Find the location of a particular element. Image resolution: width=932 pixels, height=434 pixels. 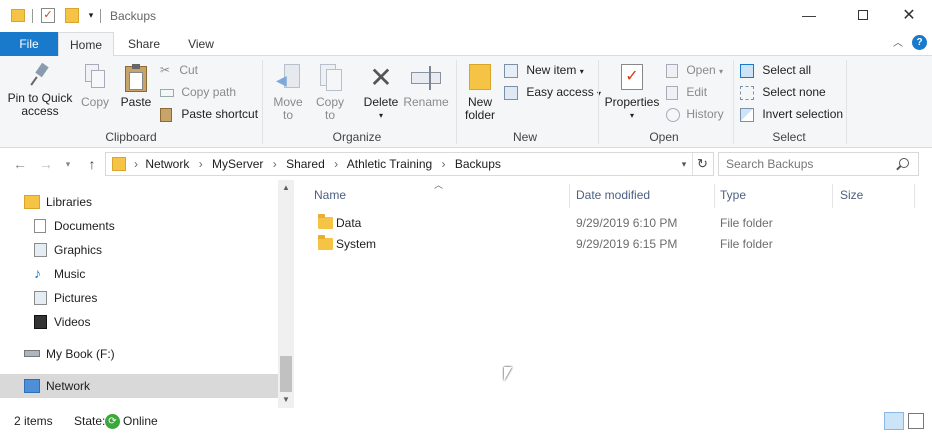

nav-item-libraries: Libraries is located at coordinates (139, 202).